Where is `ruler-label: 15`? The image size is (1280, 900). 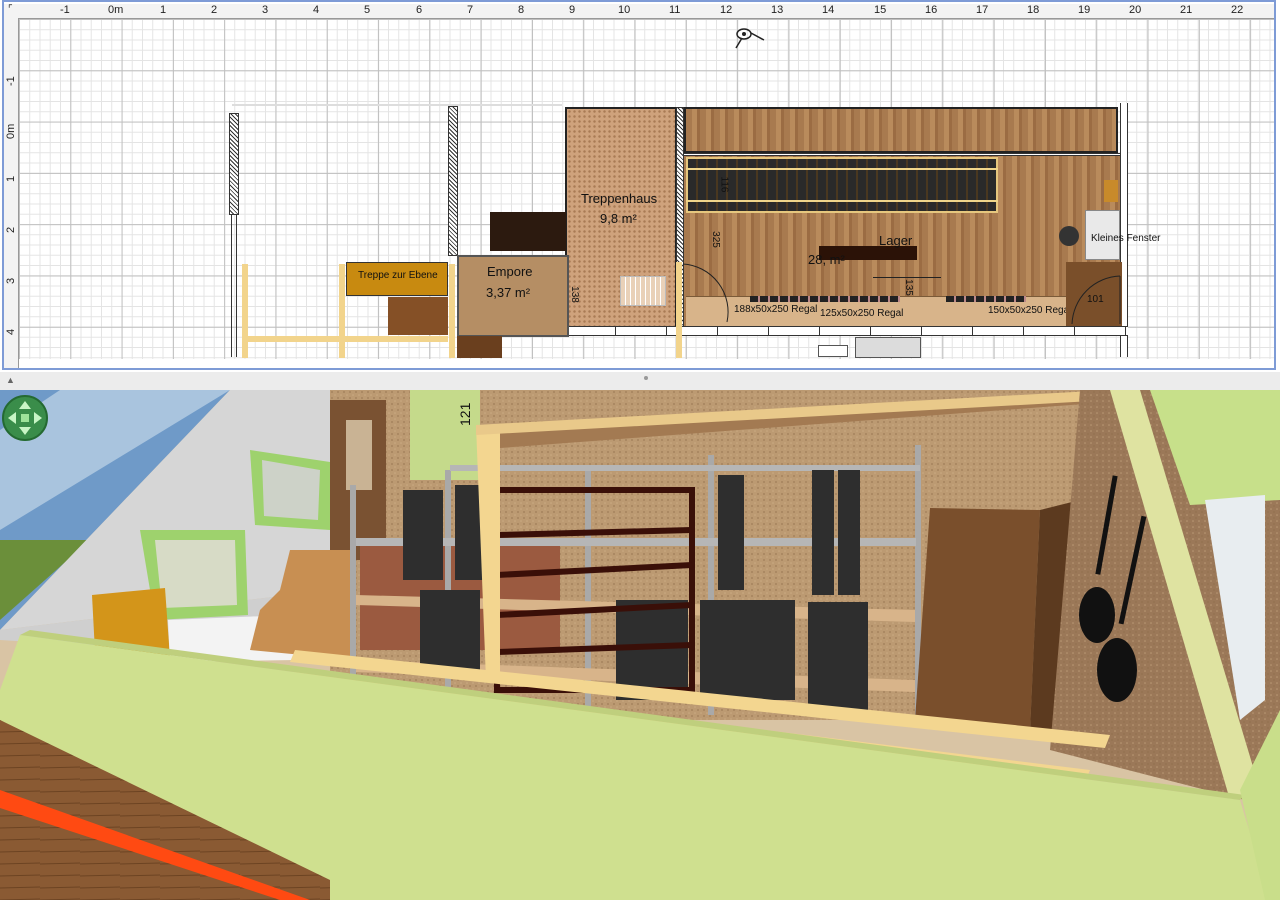 ruler-label: 15 is located at coordinates (880, 10).